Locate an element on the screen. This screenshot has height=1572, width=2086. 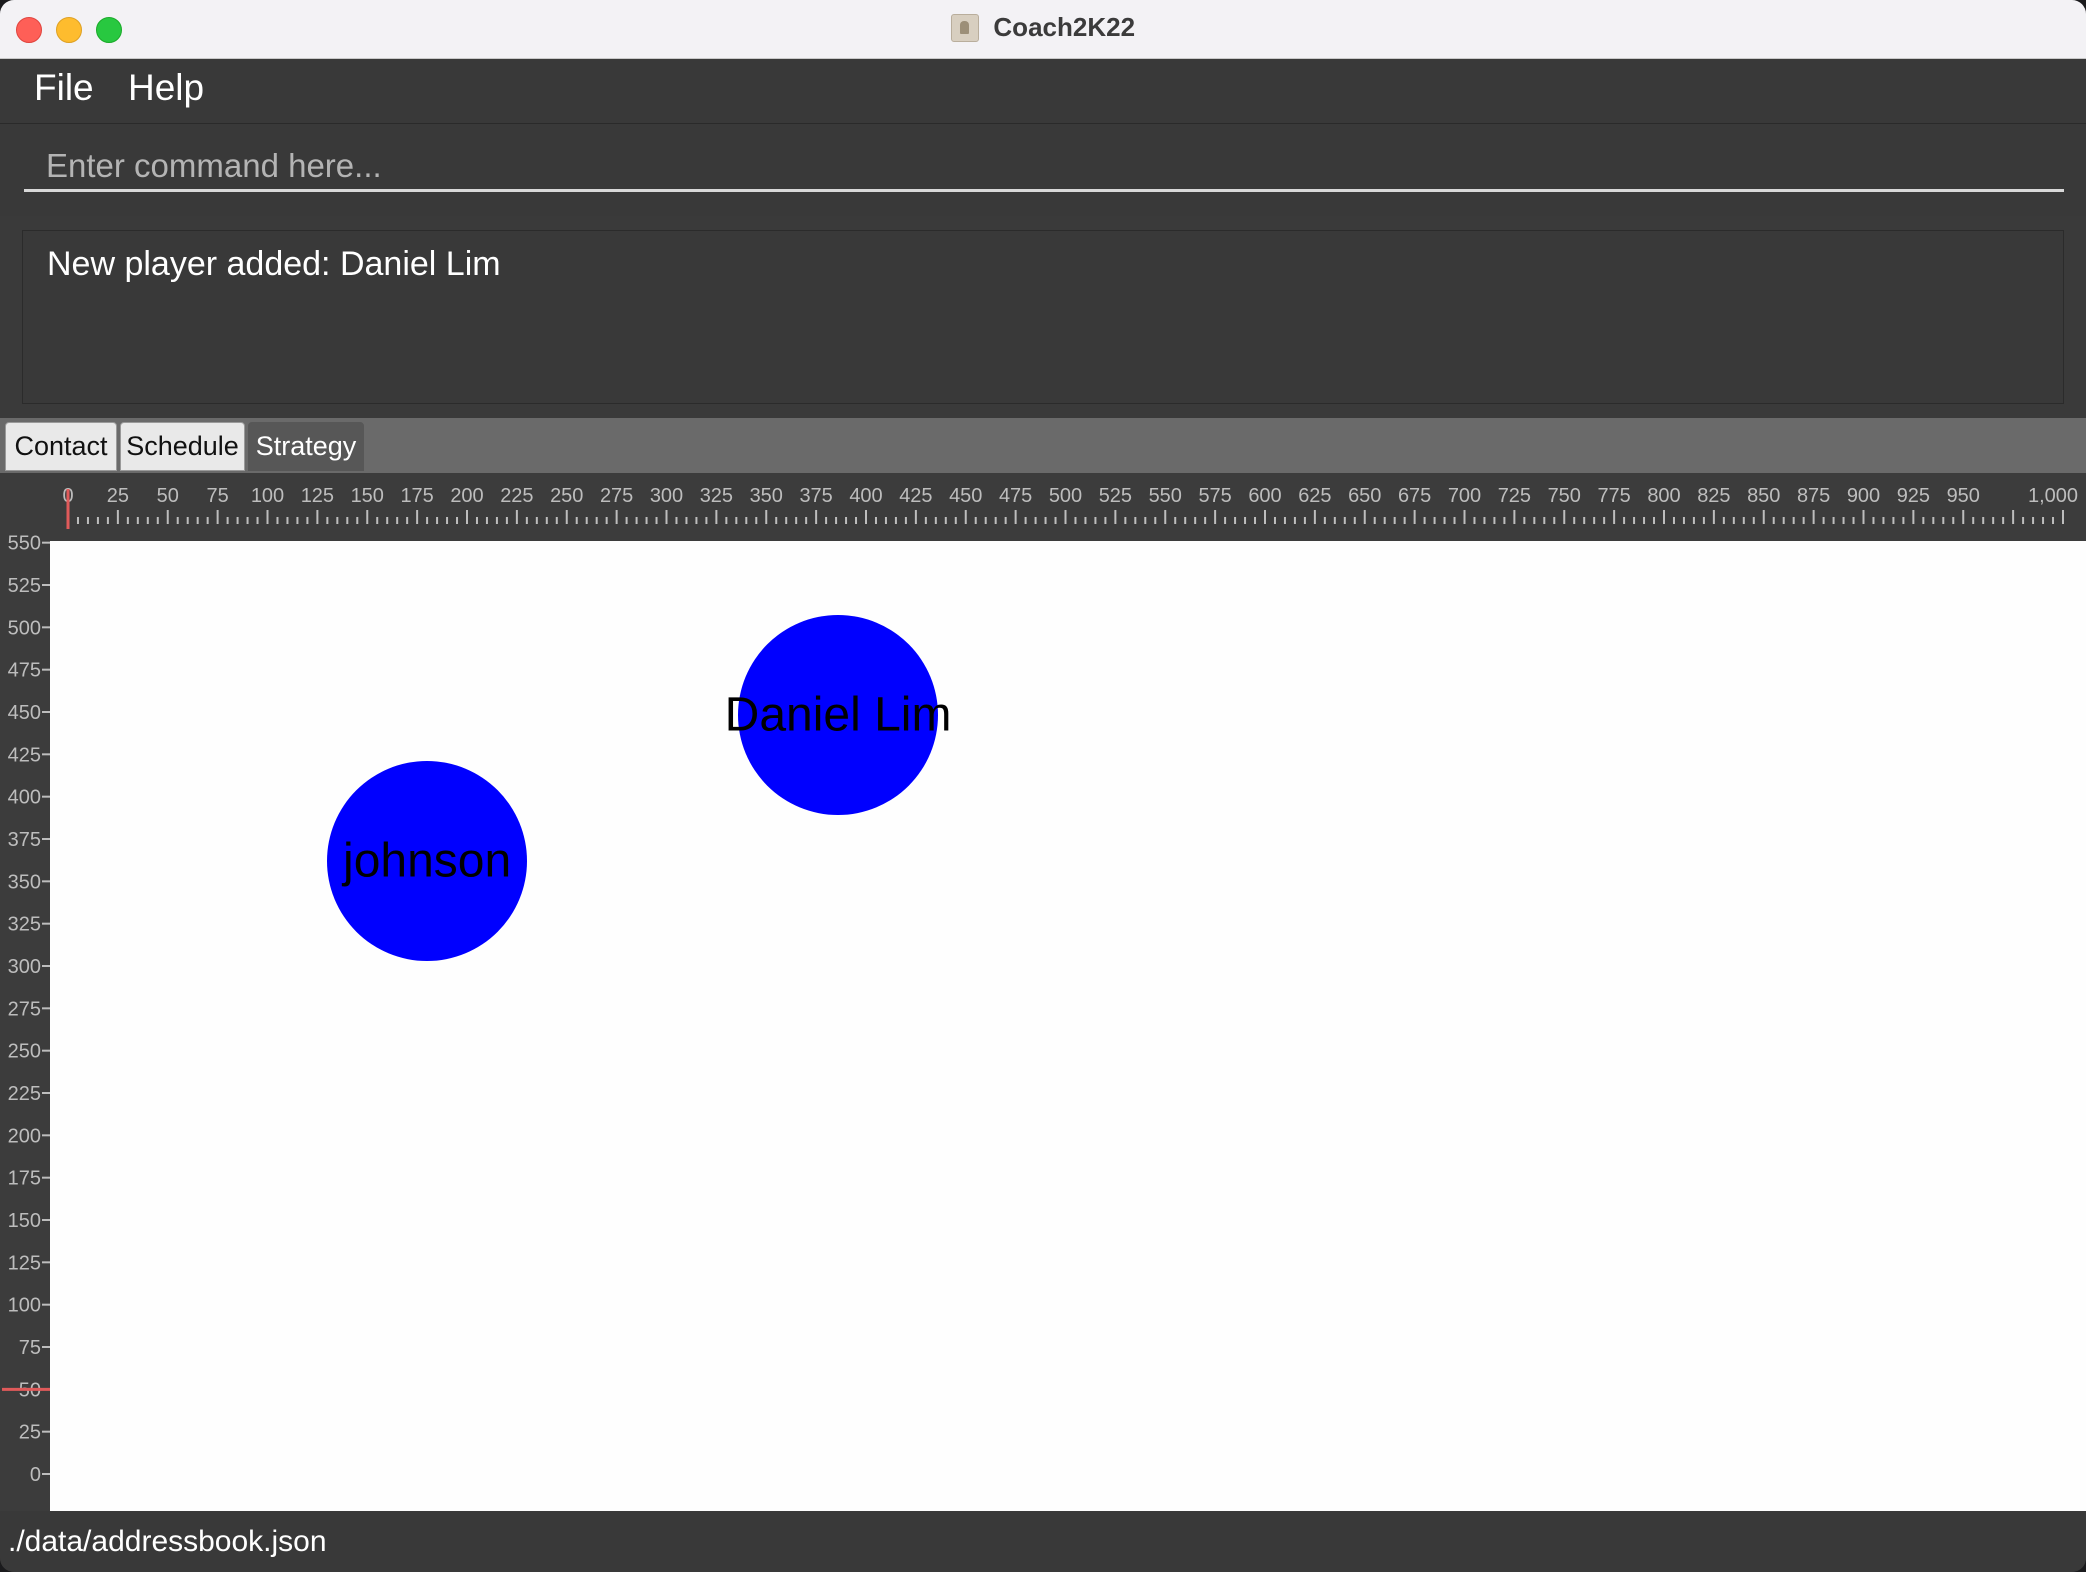
x-ruler-label: 725 is located at coordinates (1514, 496).